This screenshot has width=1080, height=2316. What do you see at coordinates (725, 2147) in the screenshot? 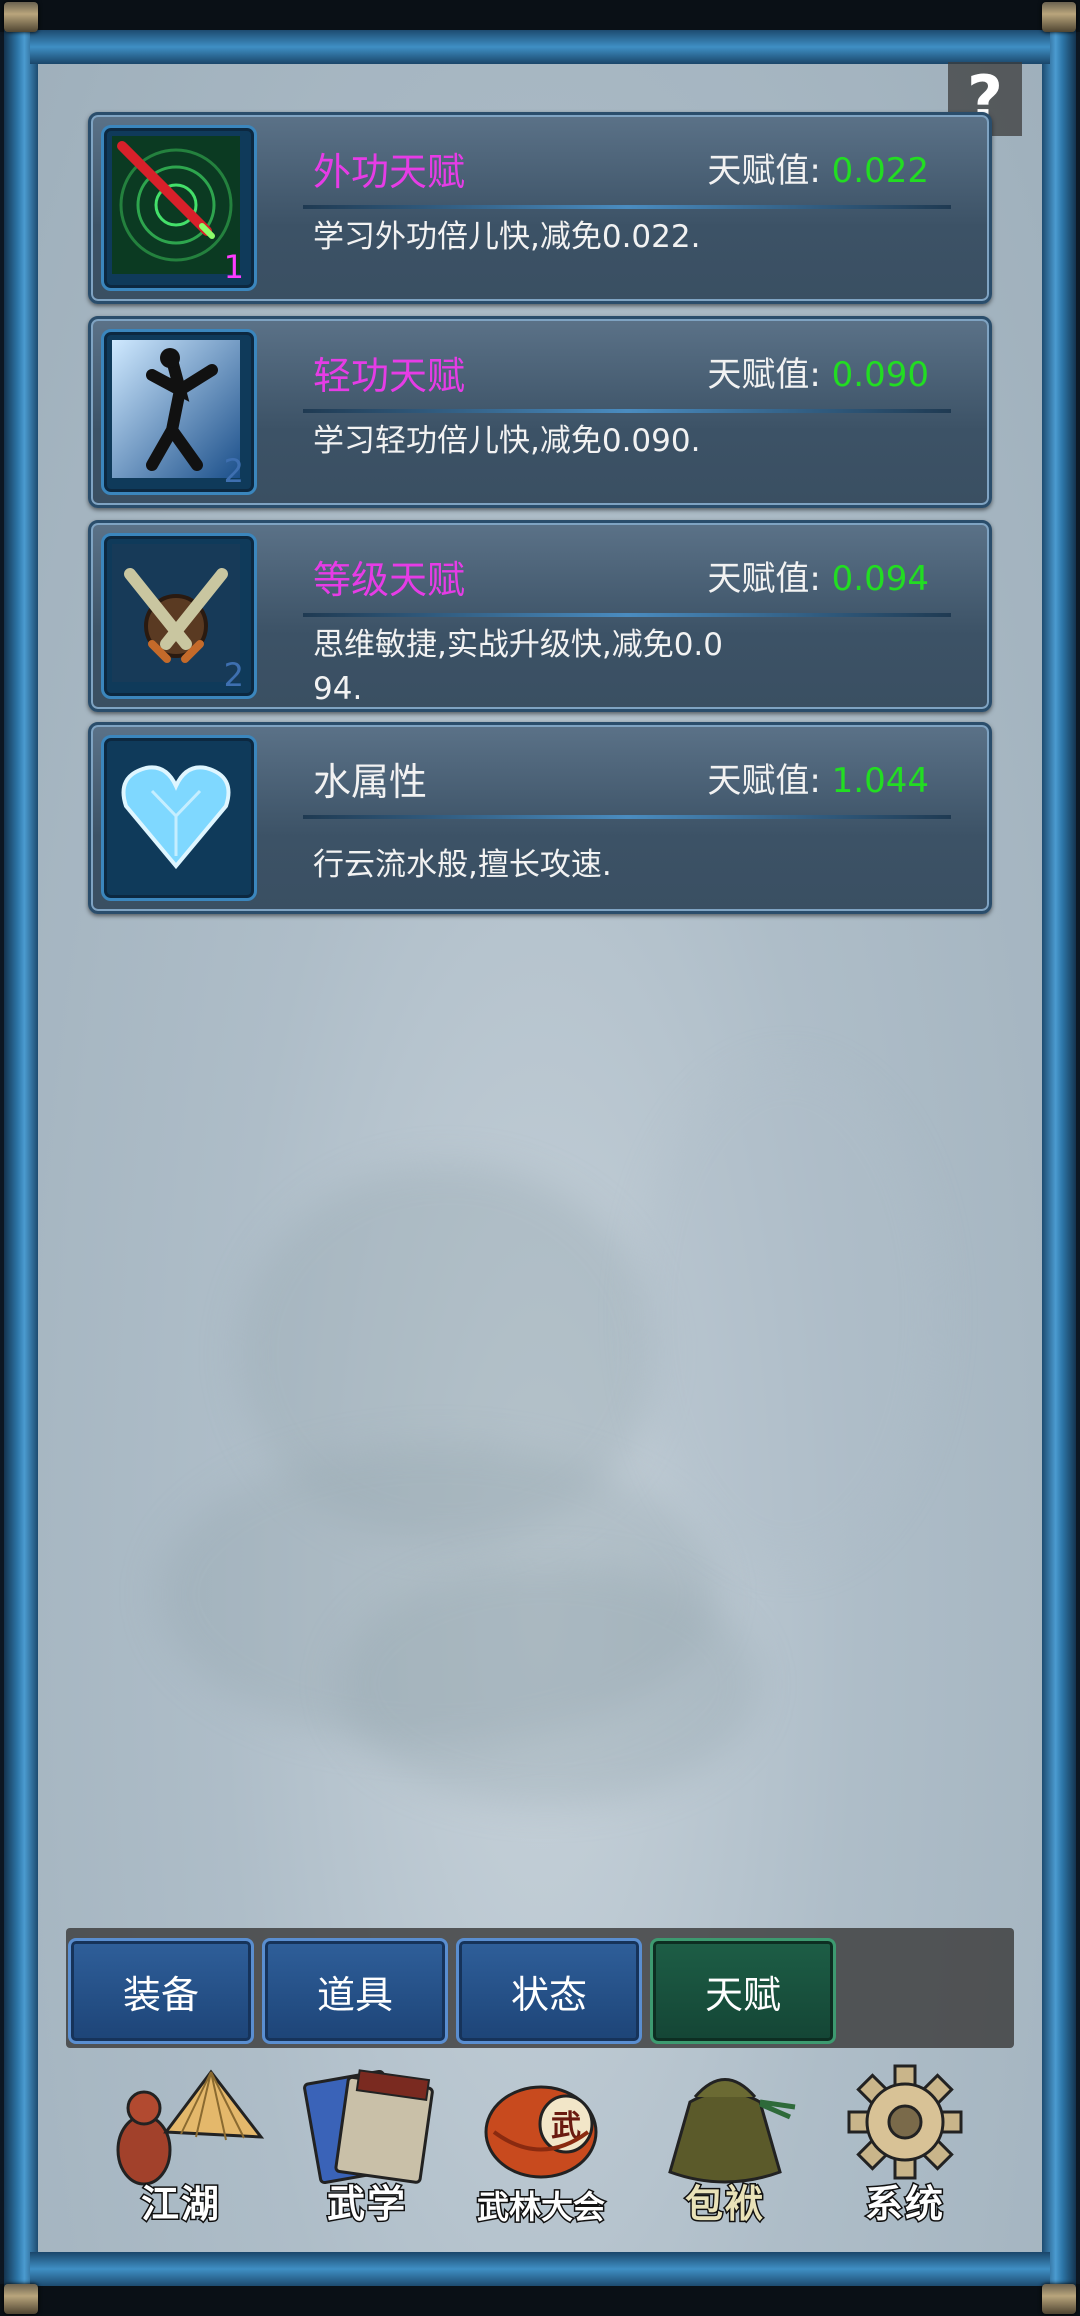
I see `nav-bag-button: 包袱` at bounding box center [725, 2147].